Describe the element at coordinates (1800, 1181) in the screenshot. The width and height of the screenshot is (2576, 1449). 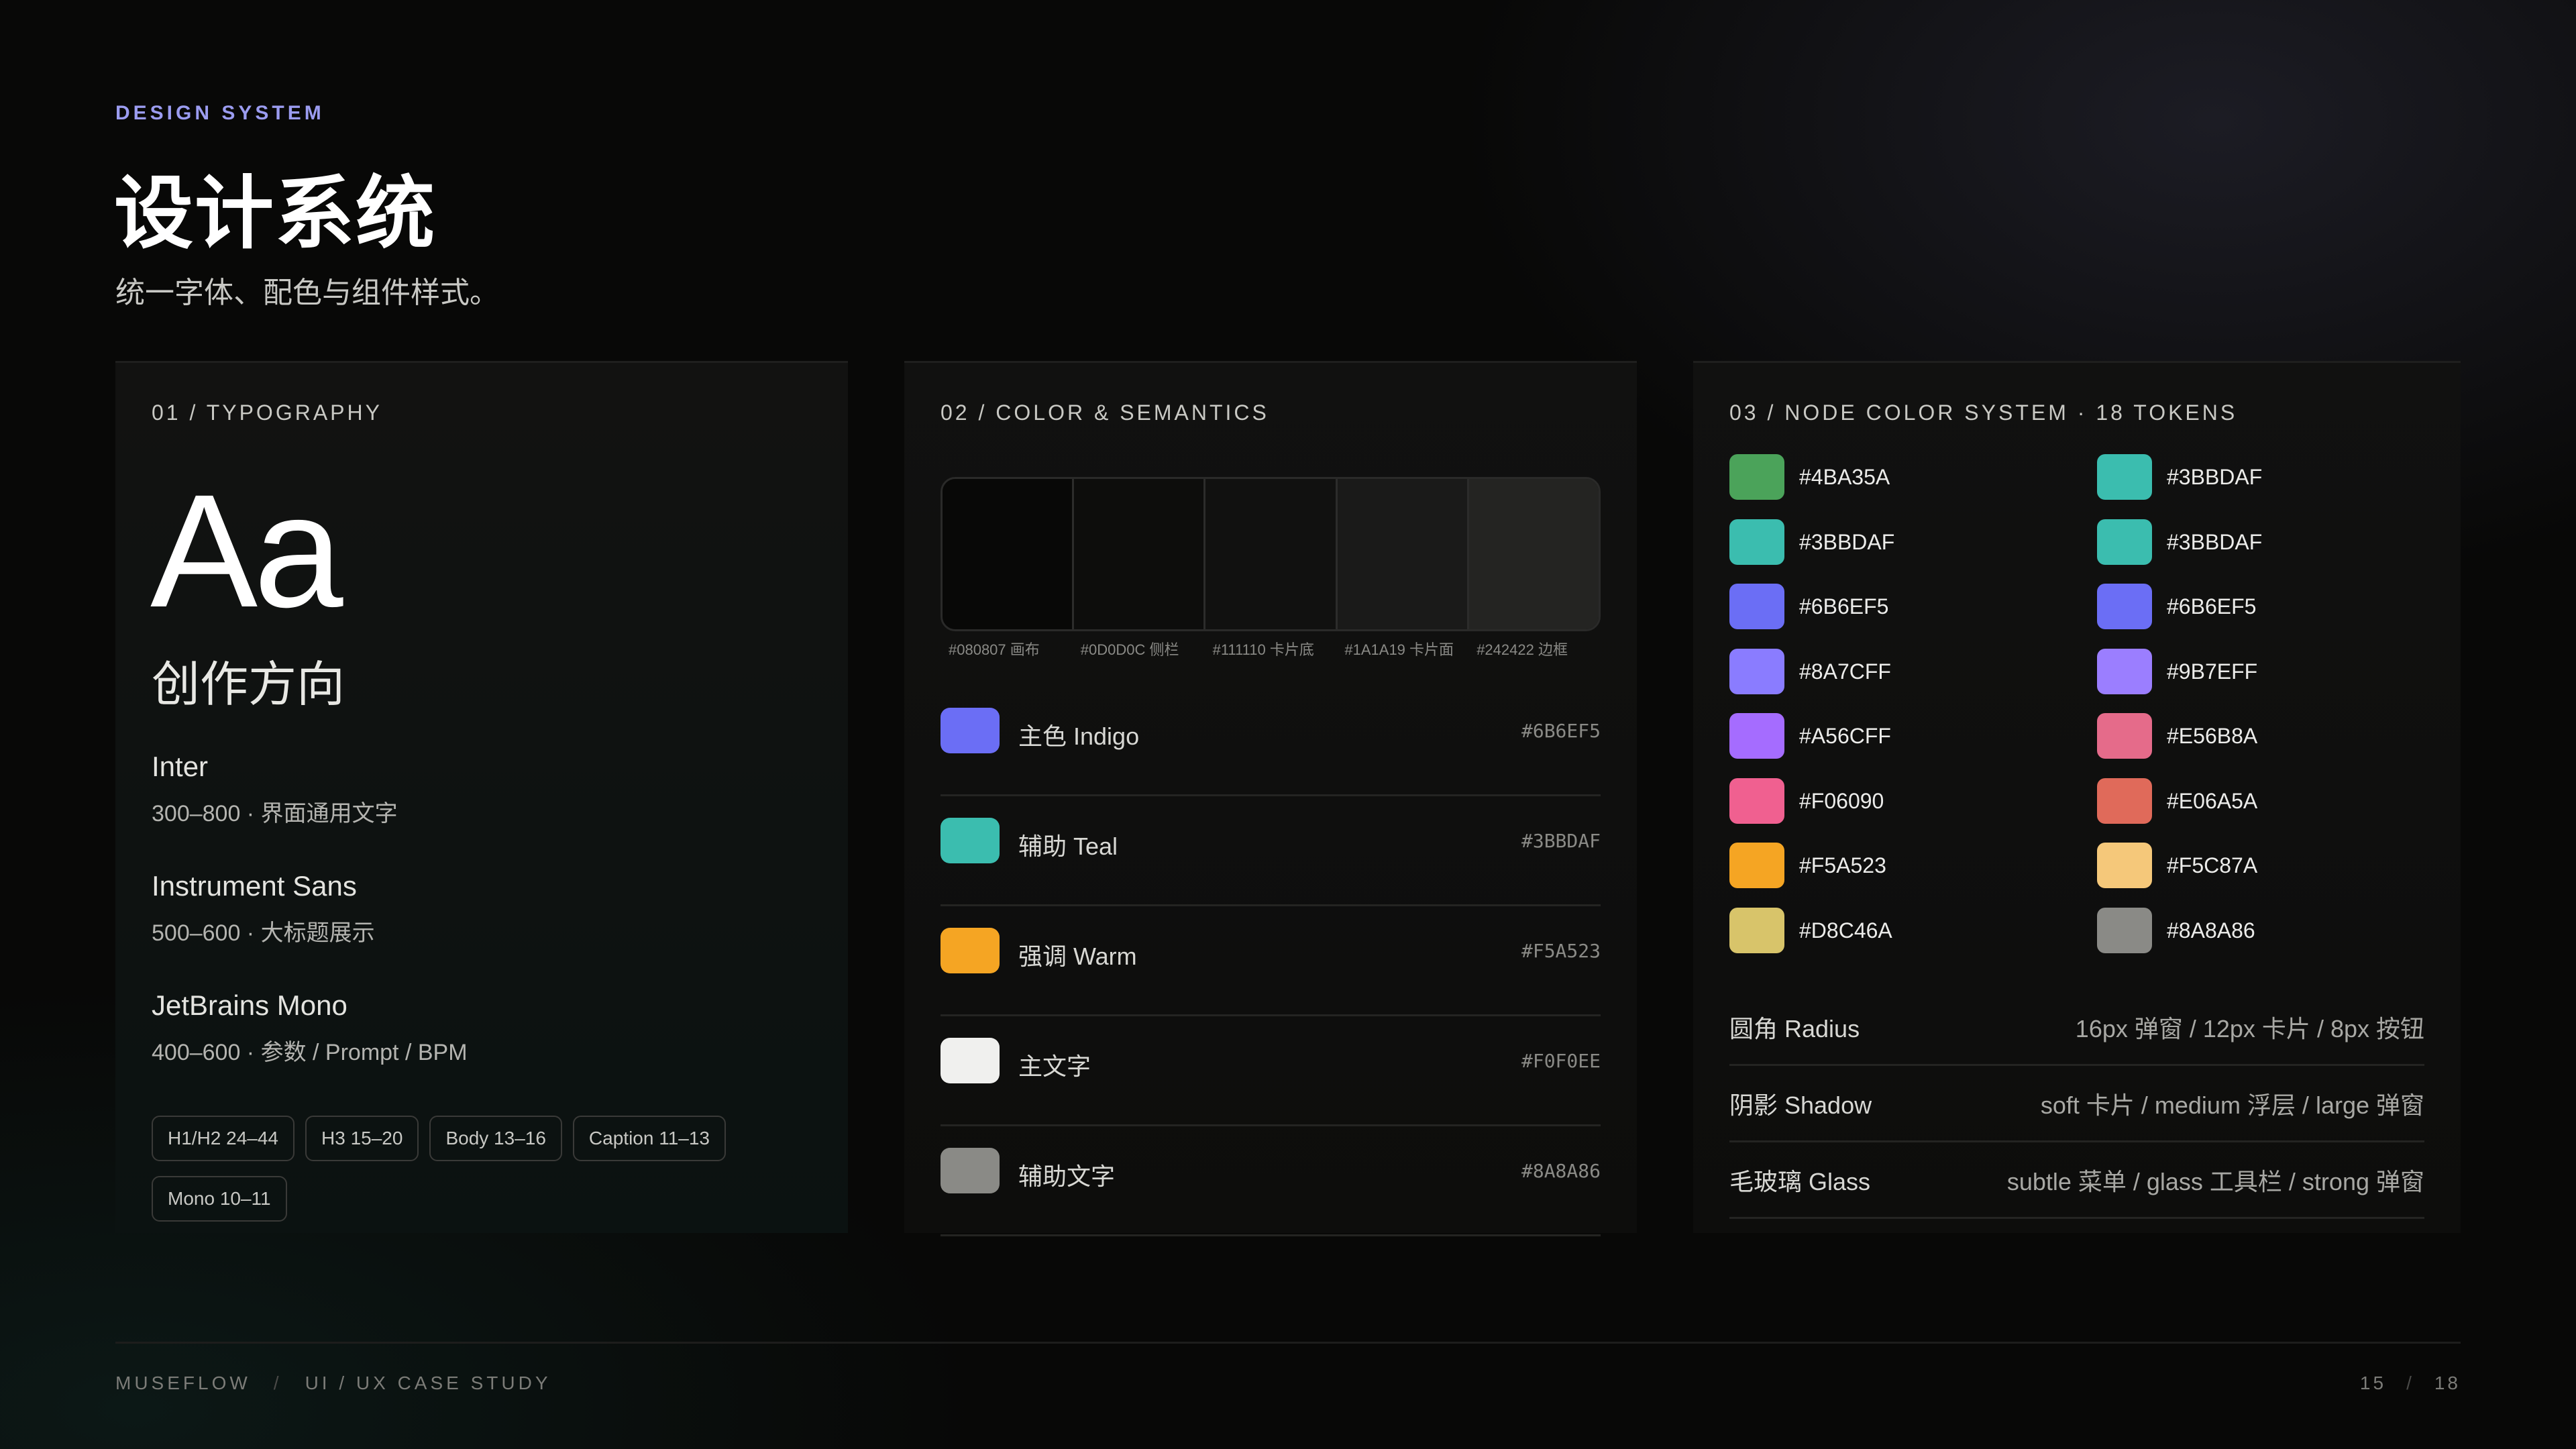
I see `spec-name: 毛玻璃 Glass` at that location.